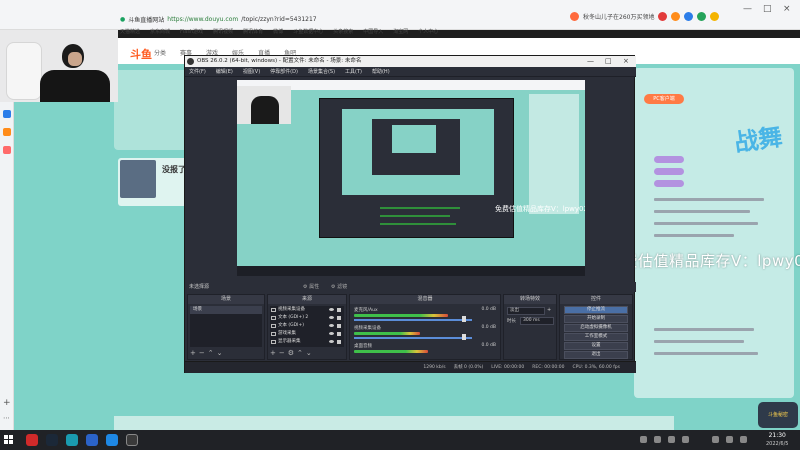 Image resolution: width=800 pixels, height=450 pixels. Describe the element at coordinates (92, 440) in the screenshot. I see `app-blue-icon` at that location.